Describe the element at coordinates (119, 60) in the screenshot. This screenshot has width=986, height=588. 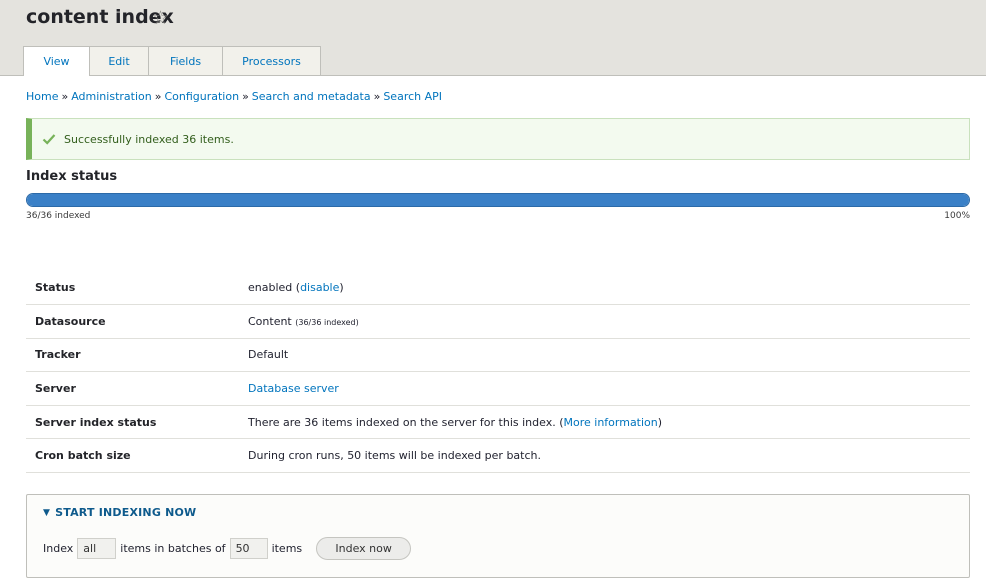
I see `tab-edit: Edit` at that location.